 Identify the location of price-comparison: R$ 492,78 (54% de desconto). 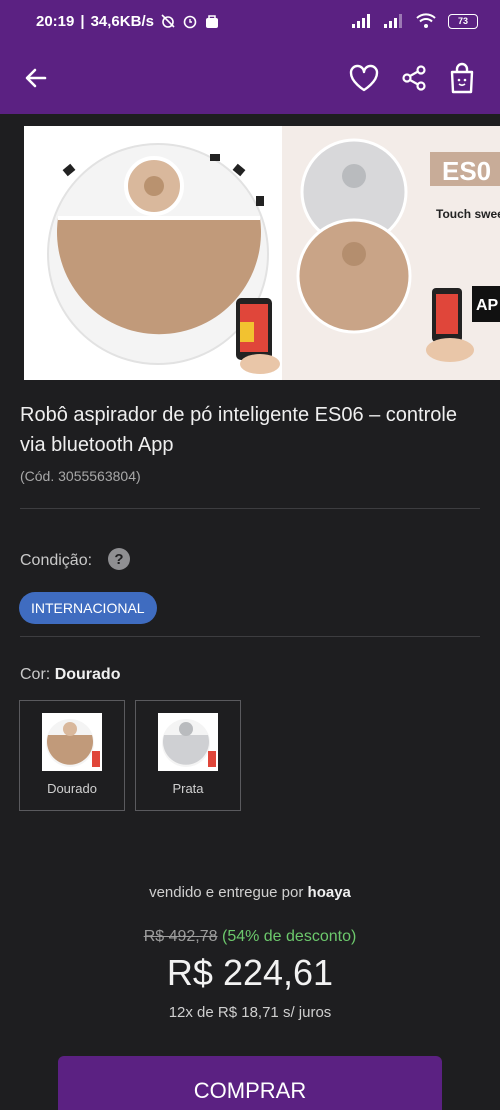
(250, 937).